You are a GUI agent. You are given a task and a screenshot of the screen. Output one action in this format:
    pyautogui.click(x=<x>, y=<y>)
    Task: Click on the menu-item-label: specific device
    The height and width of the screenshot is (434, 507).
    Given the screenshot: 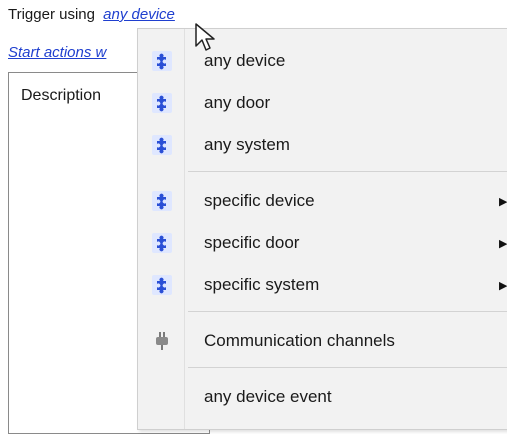 What is the action you would take?
    pyautogui.click(x=259, y=200)
    